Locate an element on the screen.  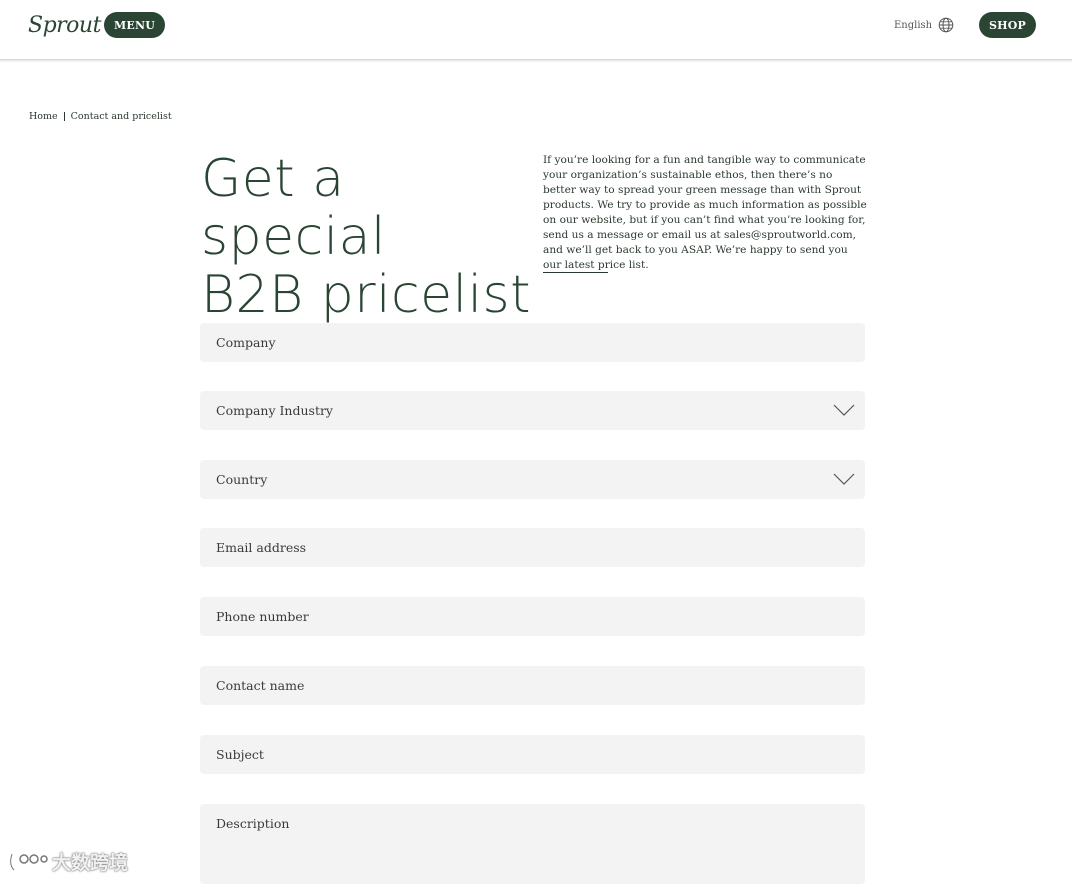
email-field: Email address is located at coordinates (532, 547).